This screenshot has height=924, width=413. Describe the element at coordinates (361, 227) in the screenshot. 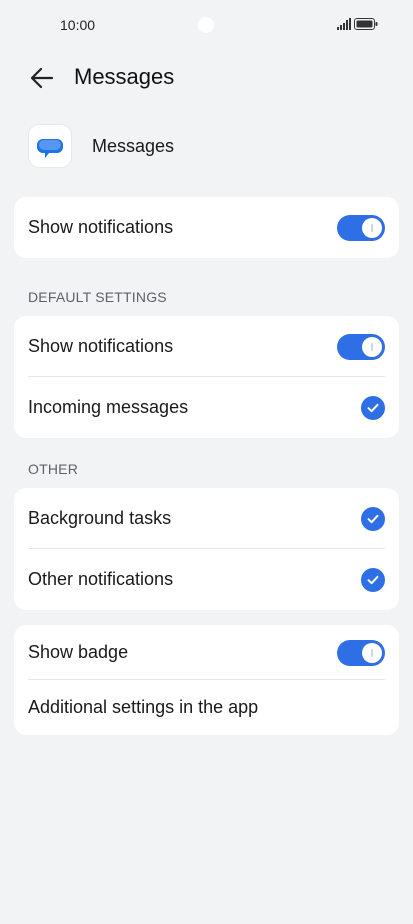

I see `show-notifications-toggle` at that location.